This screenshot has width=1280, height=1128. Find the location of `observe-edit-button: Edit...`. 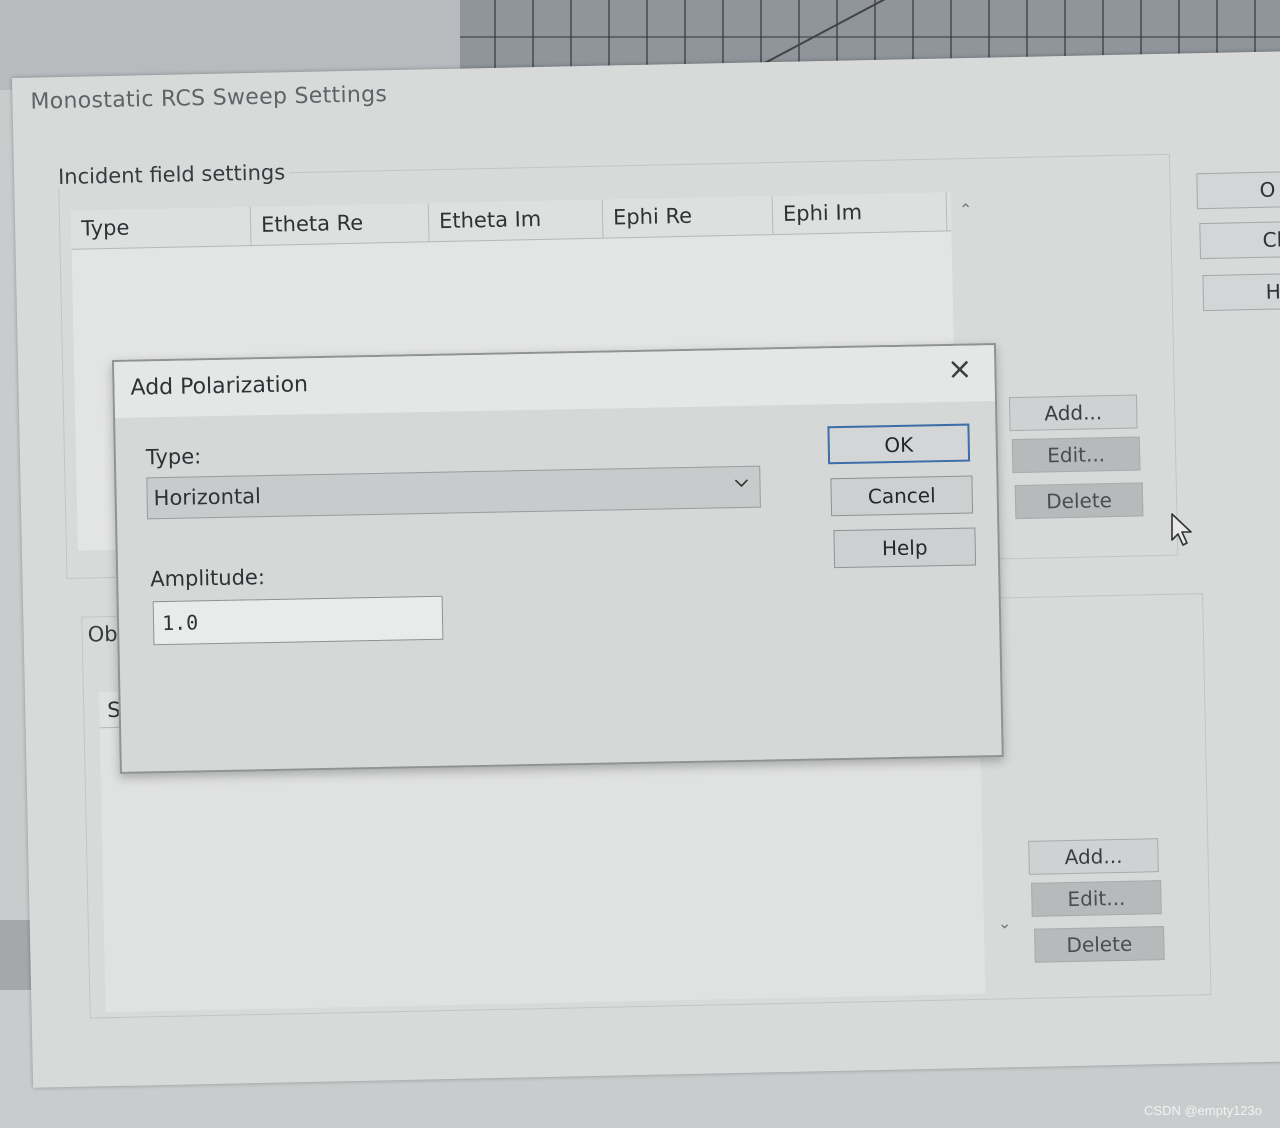

observe-edit-button: Edit... is located at coordinates (1096, 898).